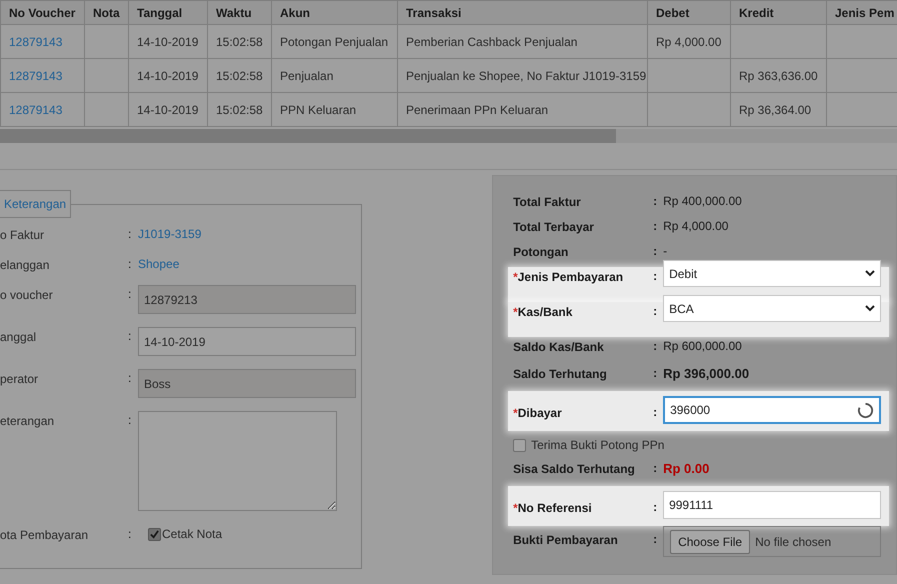 Image resolution: width=897 pixels, height=584 pixels. I want to click on column-header: Tanggal, so click(168, 12).